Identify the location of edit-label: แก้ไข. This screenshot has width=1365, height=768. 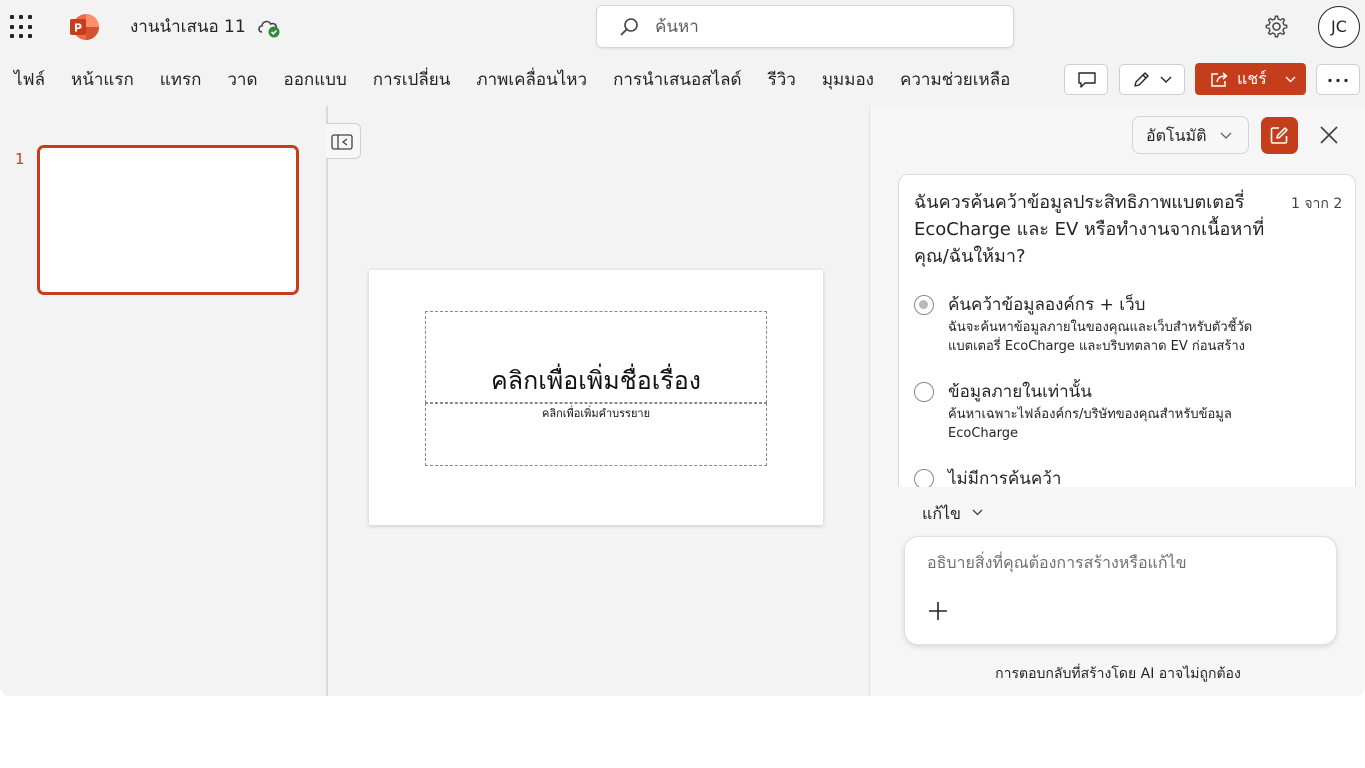
(941, 513).